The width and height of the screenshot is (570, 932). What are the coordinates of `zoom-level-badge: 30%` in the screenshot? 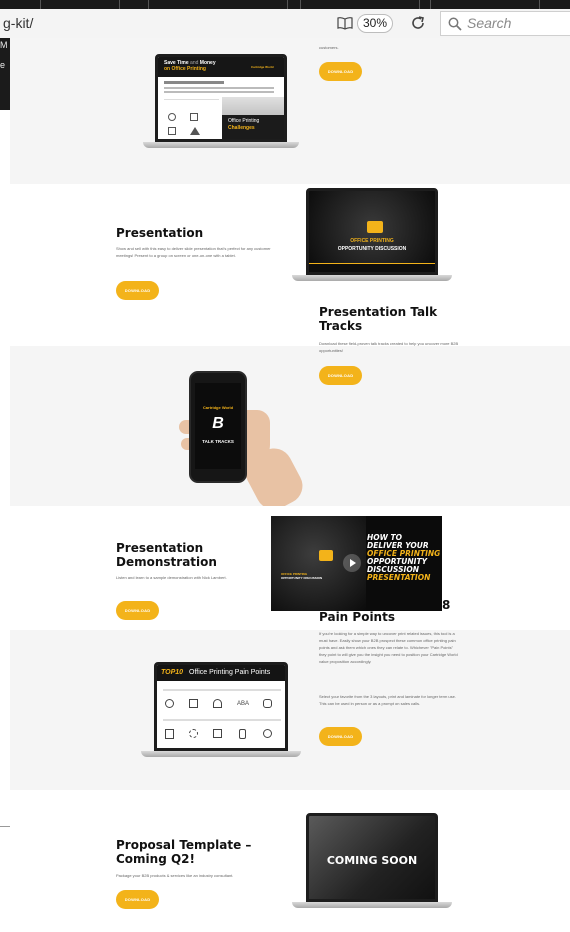 It's located at (375, 23).